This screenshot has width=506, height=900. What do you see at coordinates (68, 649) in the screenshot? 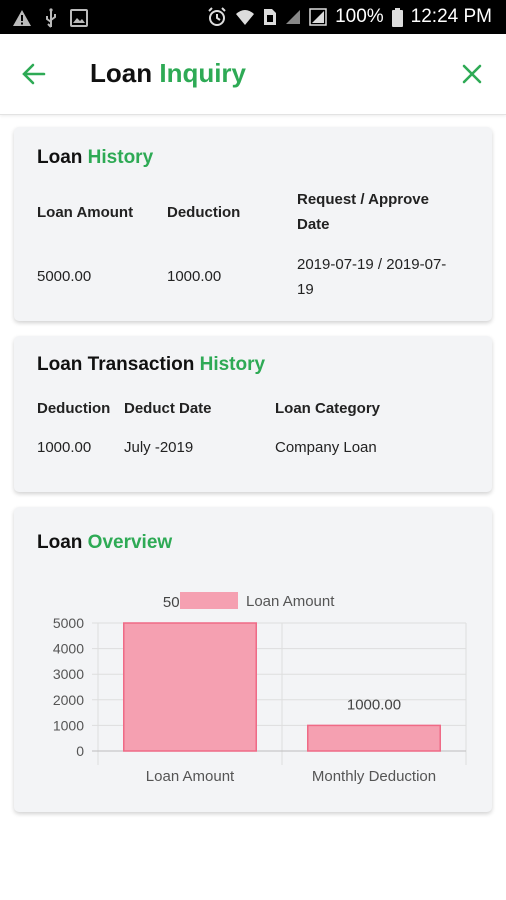
I see `y-tick-label-4: 4000` at bounding box center [68, 649].